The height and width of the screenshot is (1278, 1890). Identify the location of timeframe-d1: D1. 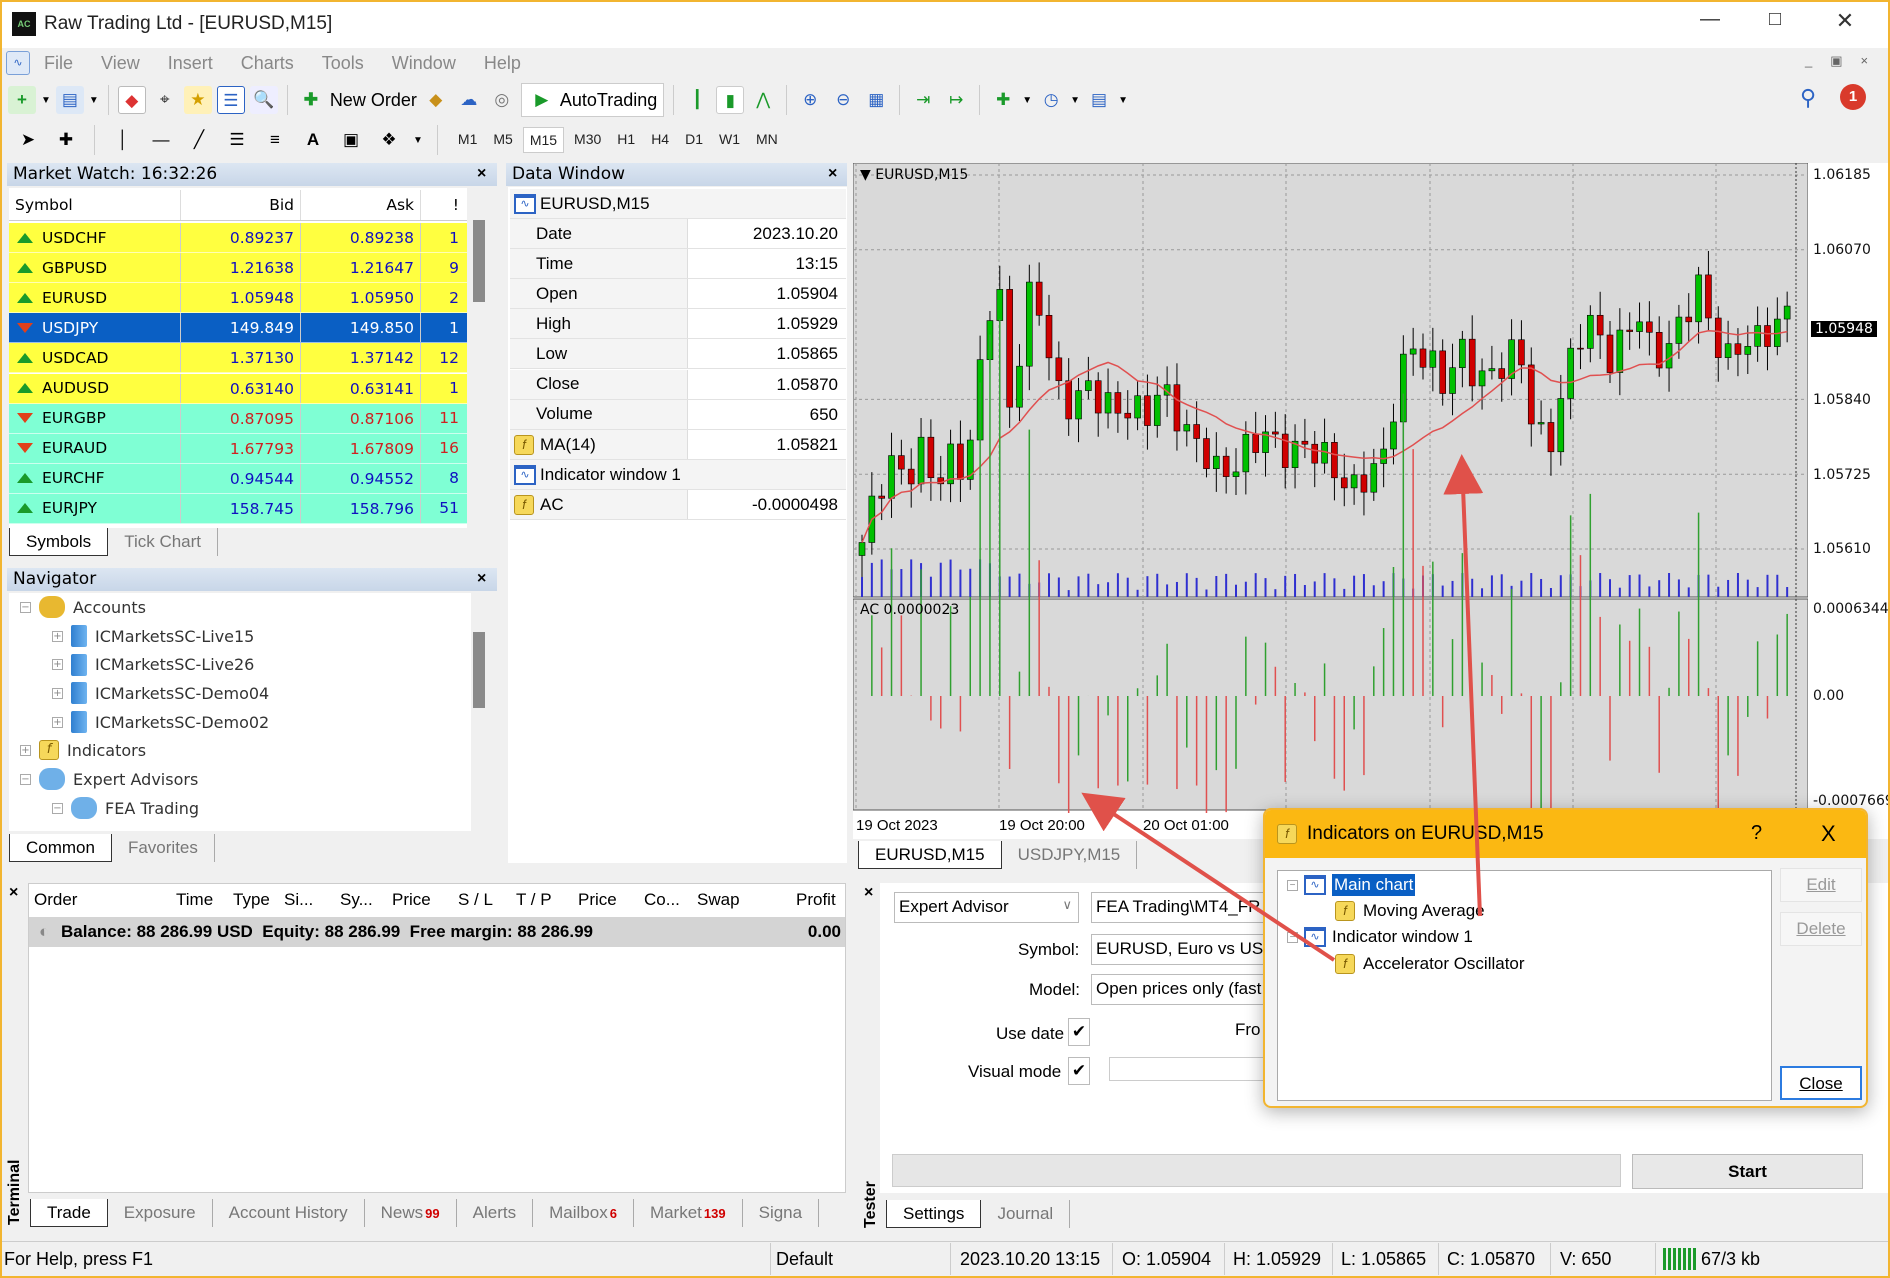
(694, 140).